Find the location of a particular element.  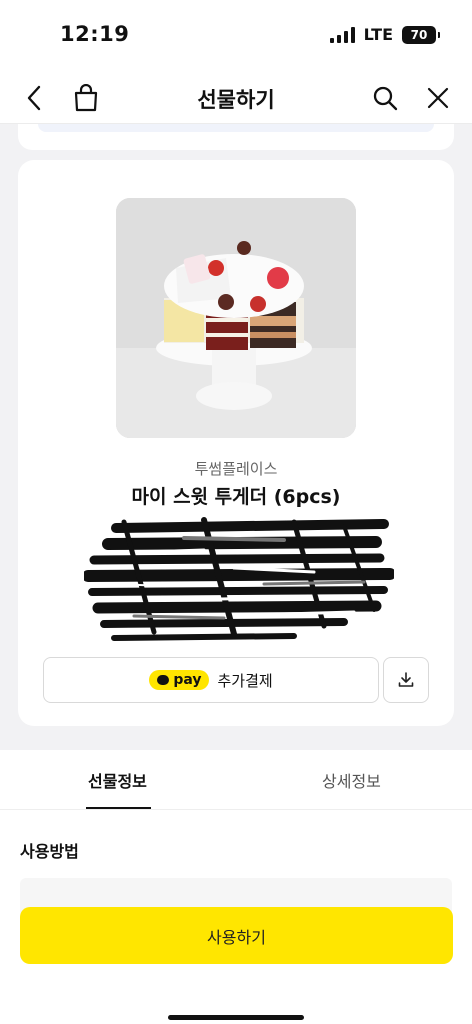

battery-level: 70 is located at coordinates (419, 34).